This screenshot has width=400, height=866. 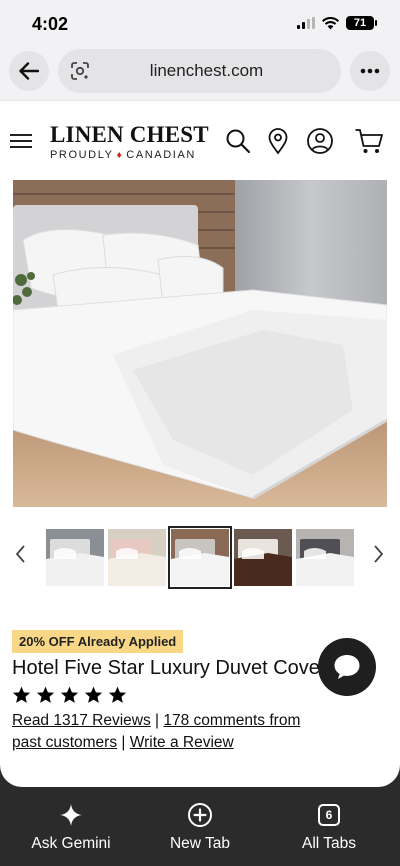 I want to click on more-options-icon, so click(x=370, y=71).